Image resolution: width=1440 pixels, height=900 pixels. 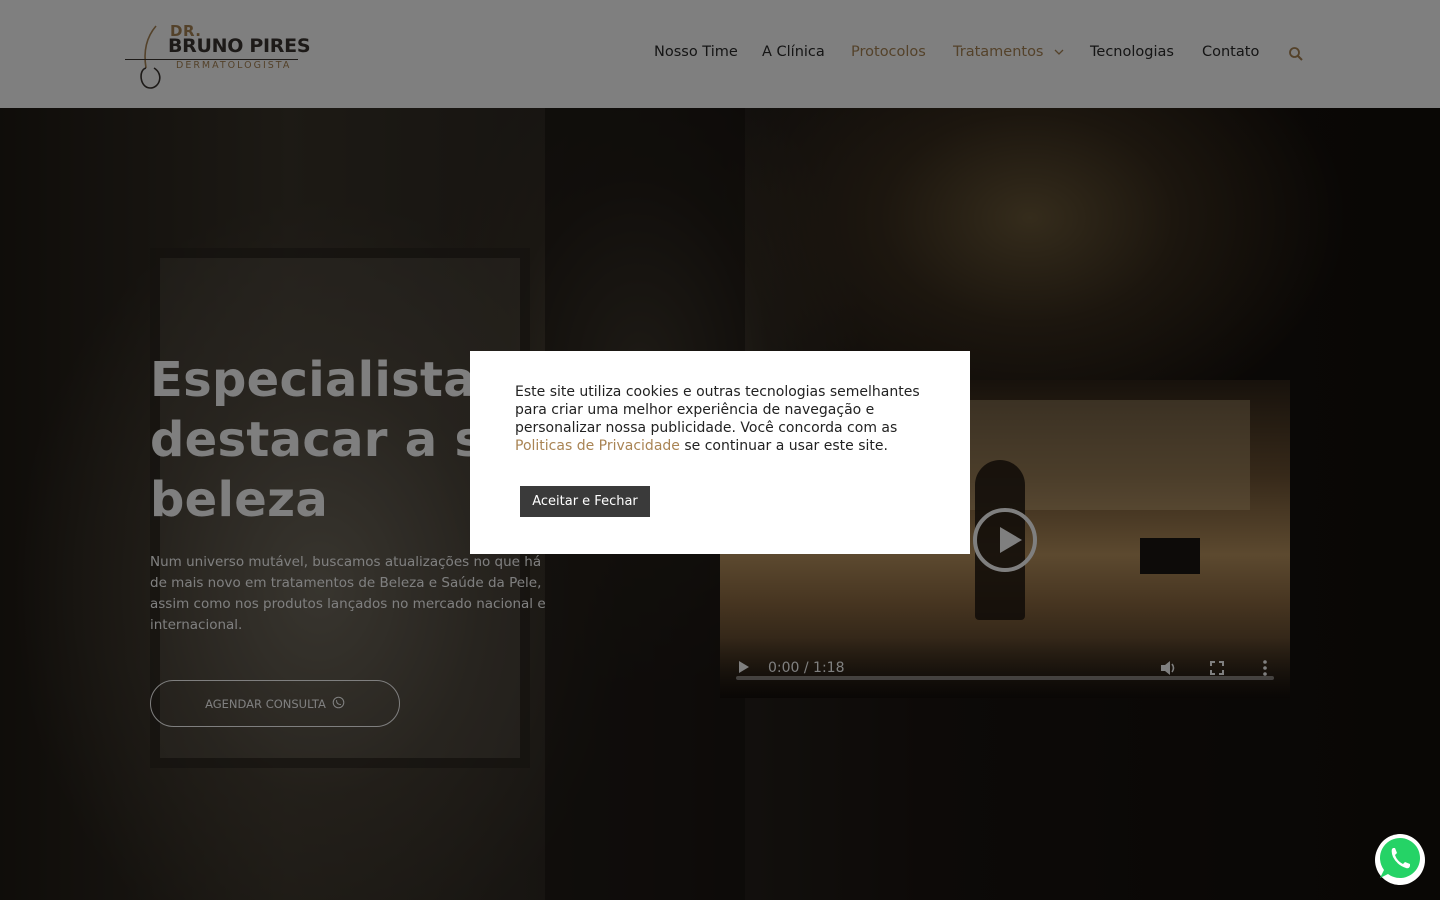 What do you see at coordinates (585, 501) in the screenshot?
I see `accept-and-close-button: Aceitar e Fechar` at bounding box center [585, 501].